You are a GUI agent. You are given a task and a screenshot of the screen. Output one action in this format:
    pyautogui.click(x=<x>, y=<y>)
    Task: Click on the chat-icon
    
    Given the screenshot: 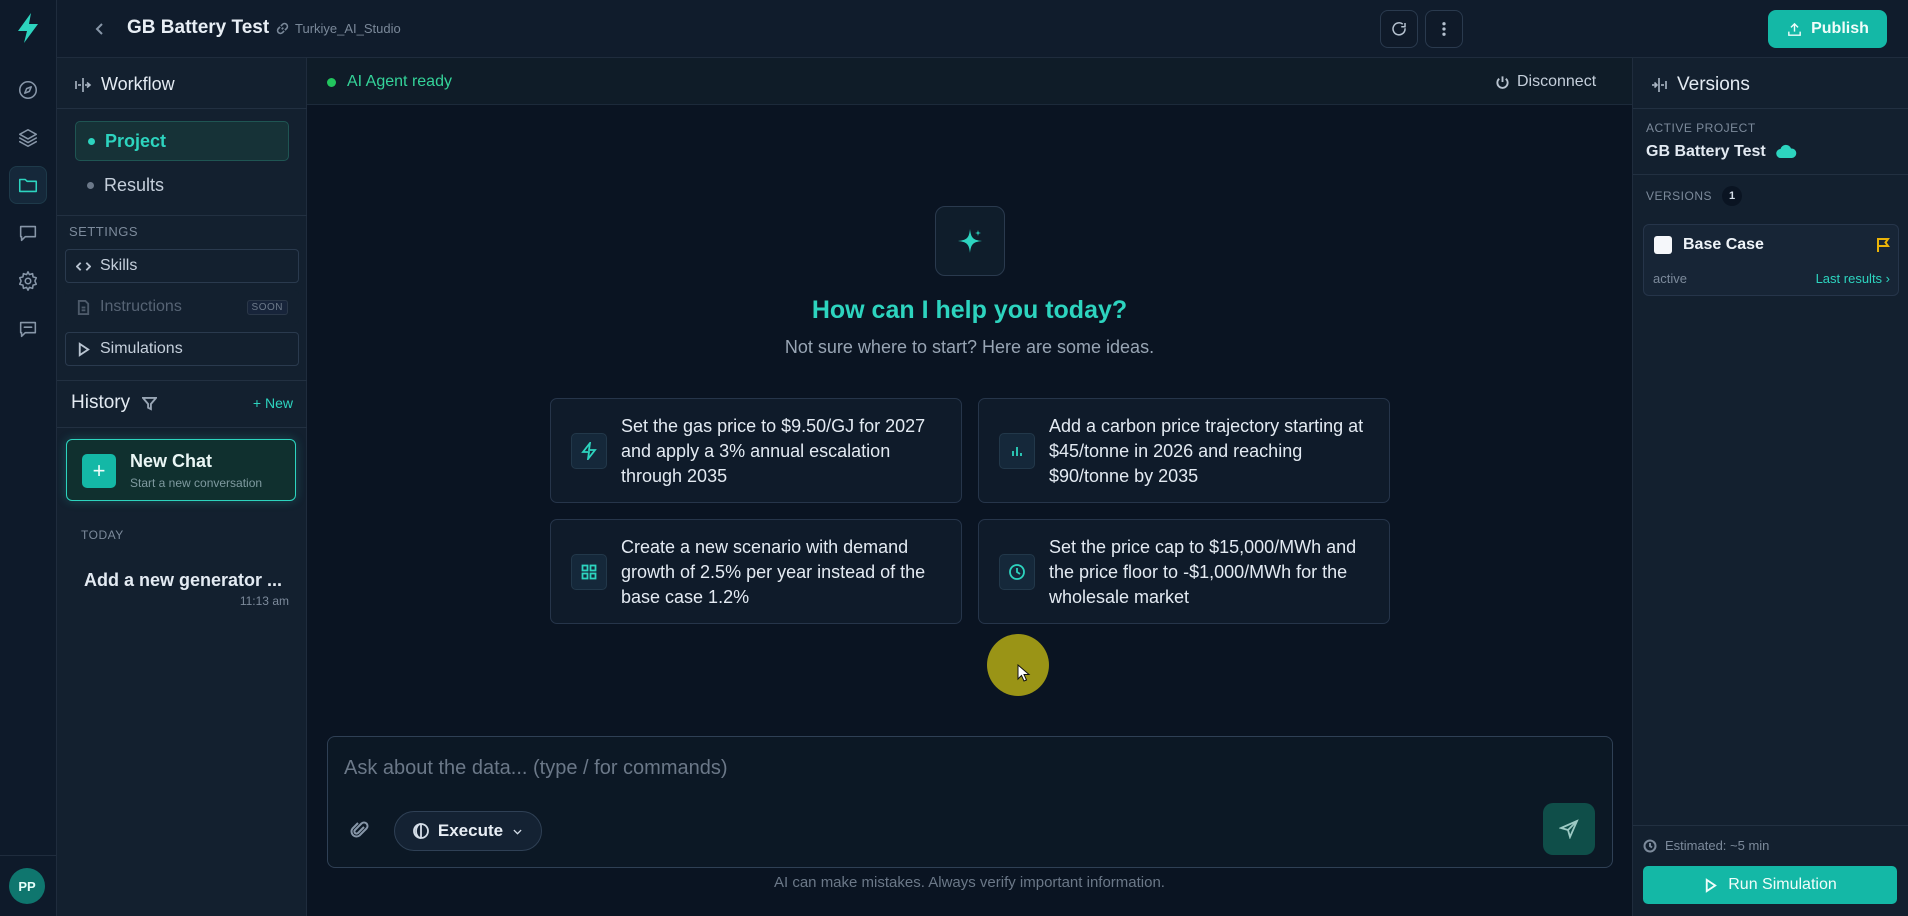 What is the action you would take?
    pyautogui.click(x=28, y=233)
    